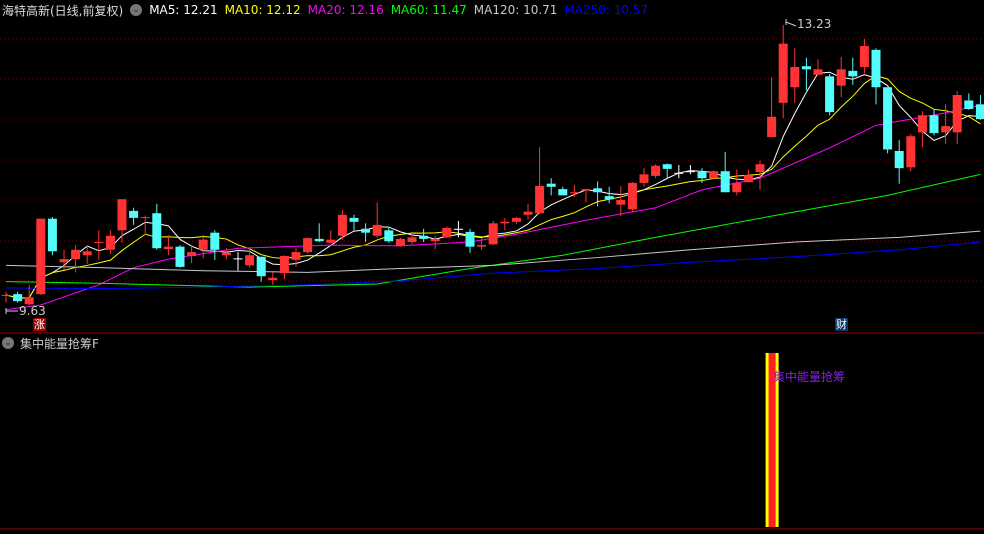 The height and width of the screenshot is (534, 984). Describe the element at coordinates (428, 10) in the screenshot. I see `ma60-label: MA60: 11.47` at that location.